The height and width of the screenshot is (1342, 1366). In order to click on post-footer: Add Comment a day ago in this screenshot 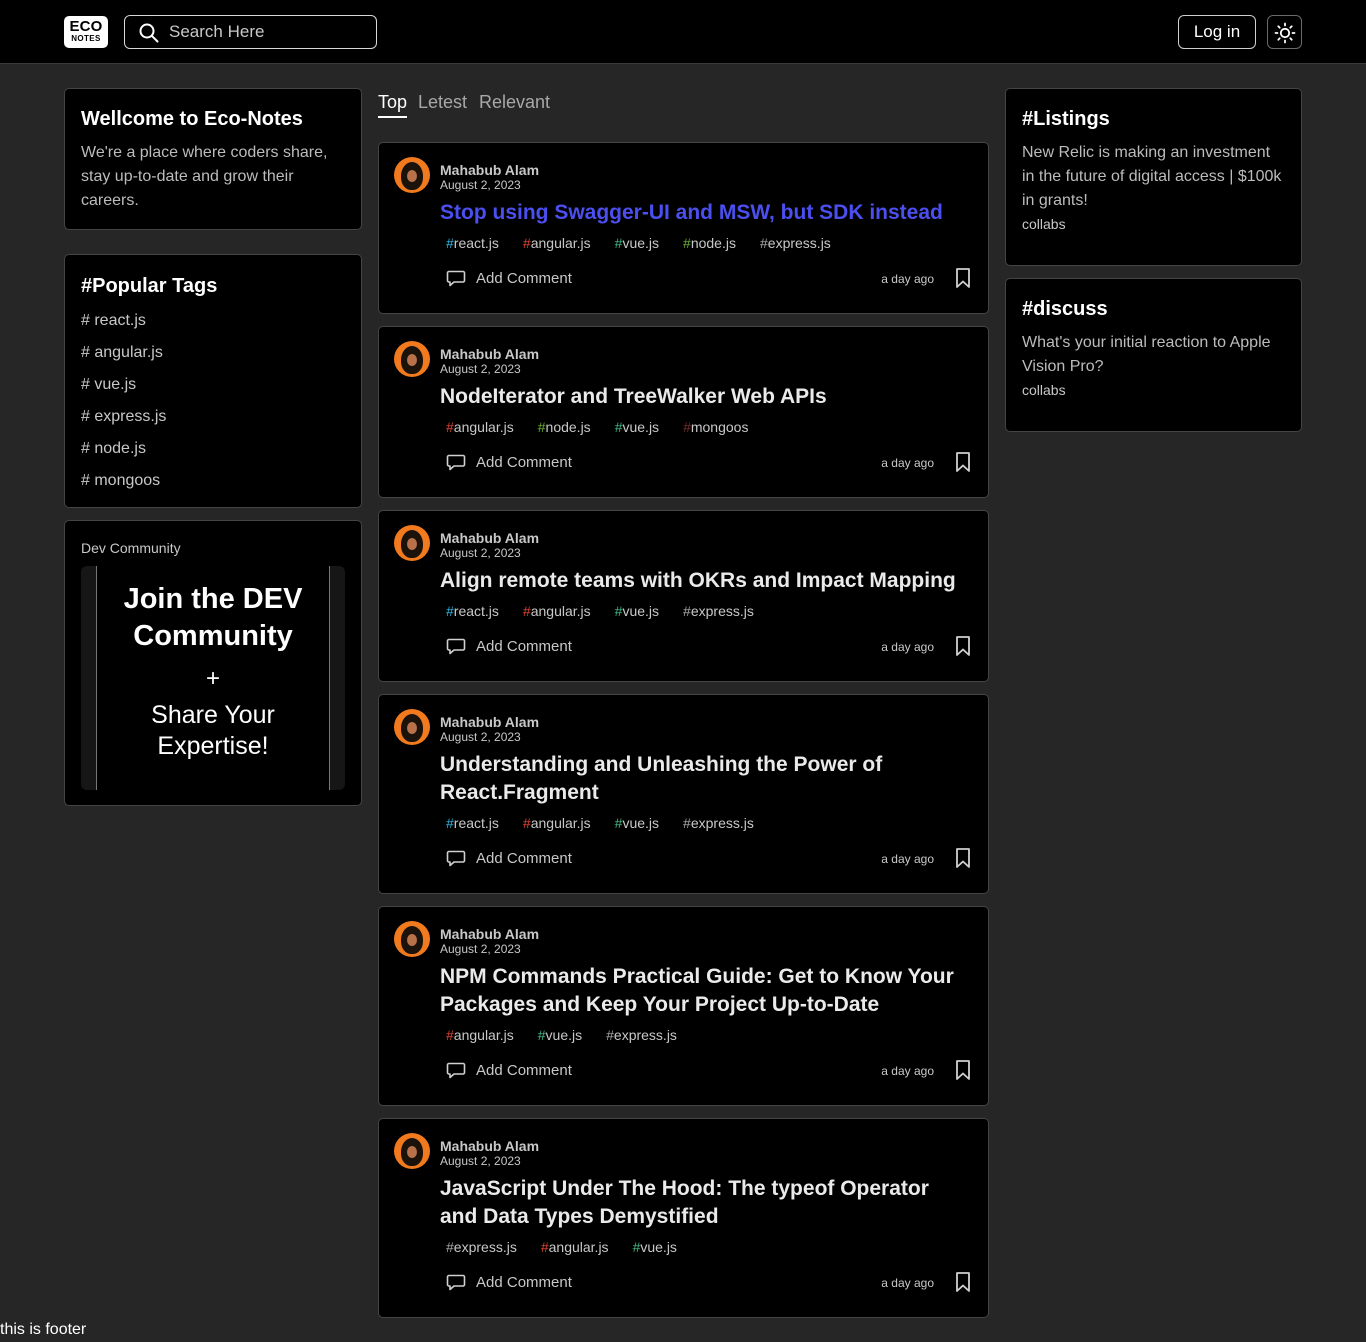, I will do `click(710, 1071)`.